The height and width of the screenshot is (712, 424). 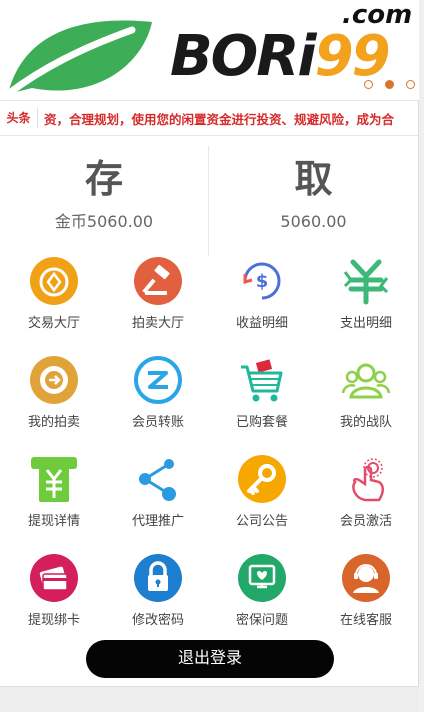 I want to click on income-detail-icon: $, so click(x=262, y=281).